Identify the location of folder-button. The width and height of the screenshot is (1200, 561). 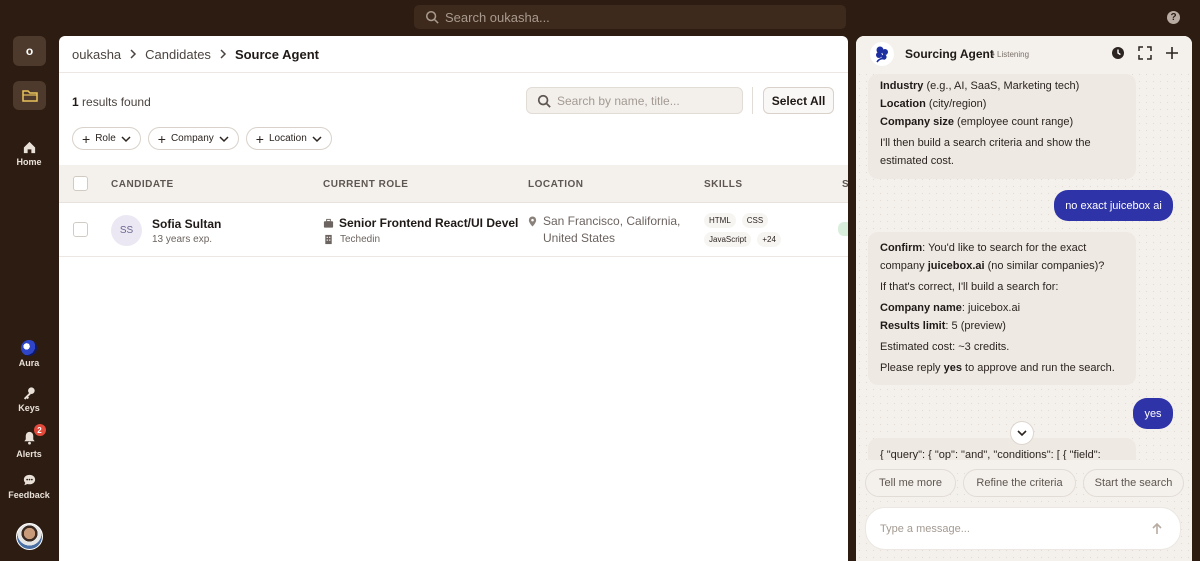
(29, 95).